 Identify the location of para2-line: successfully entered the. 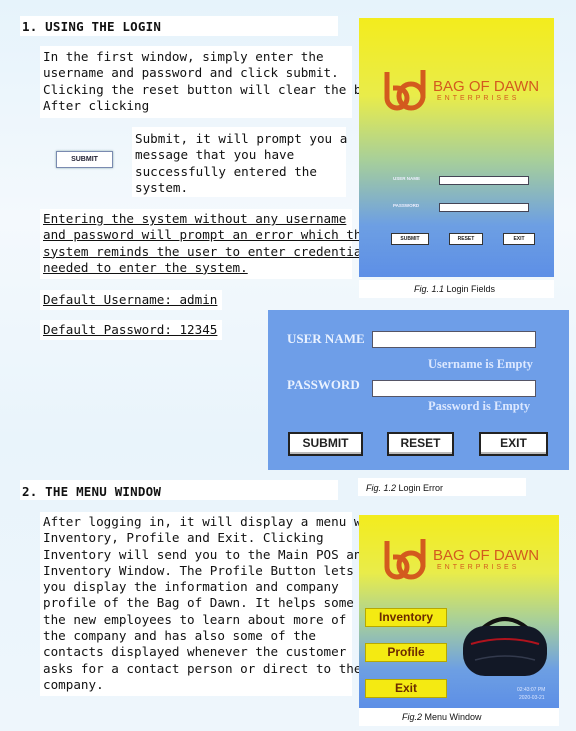
(226, 171).